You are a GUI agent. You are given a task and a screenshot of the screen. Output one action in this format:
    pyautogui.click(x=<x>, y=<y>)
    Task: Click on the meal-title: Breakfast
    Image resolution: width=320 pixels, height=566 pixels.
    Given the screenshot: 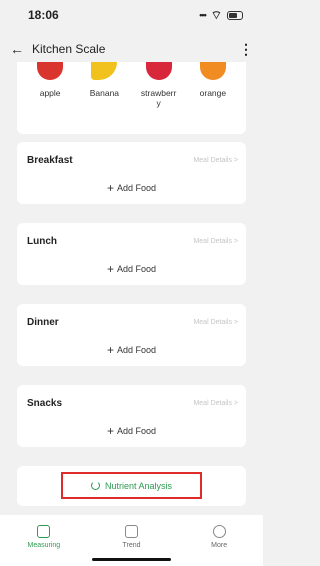 What is the action you would take?
    pyautogui.click(x=50, y=160)
    